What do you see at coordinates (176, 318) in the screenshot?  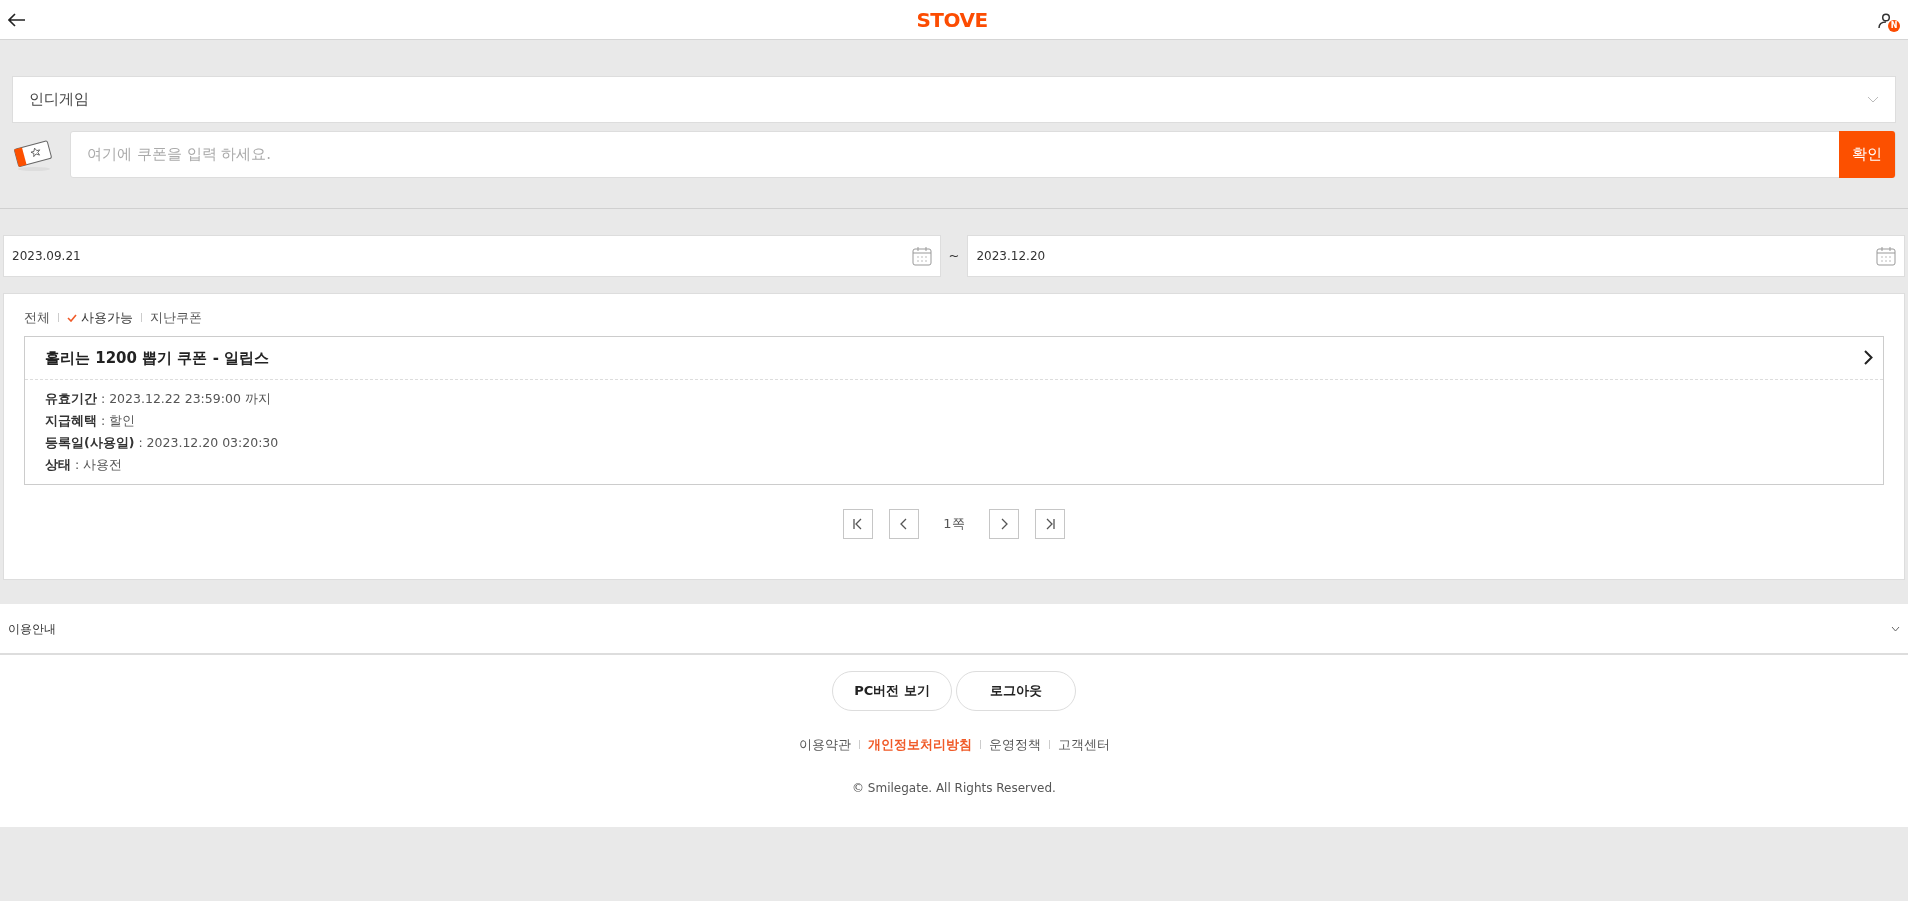 I see `filter-tab: 지난쿠폰` at bounding box center [176, 318].